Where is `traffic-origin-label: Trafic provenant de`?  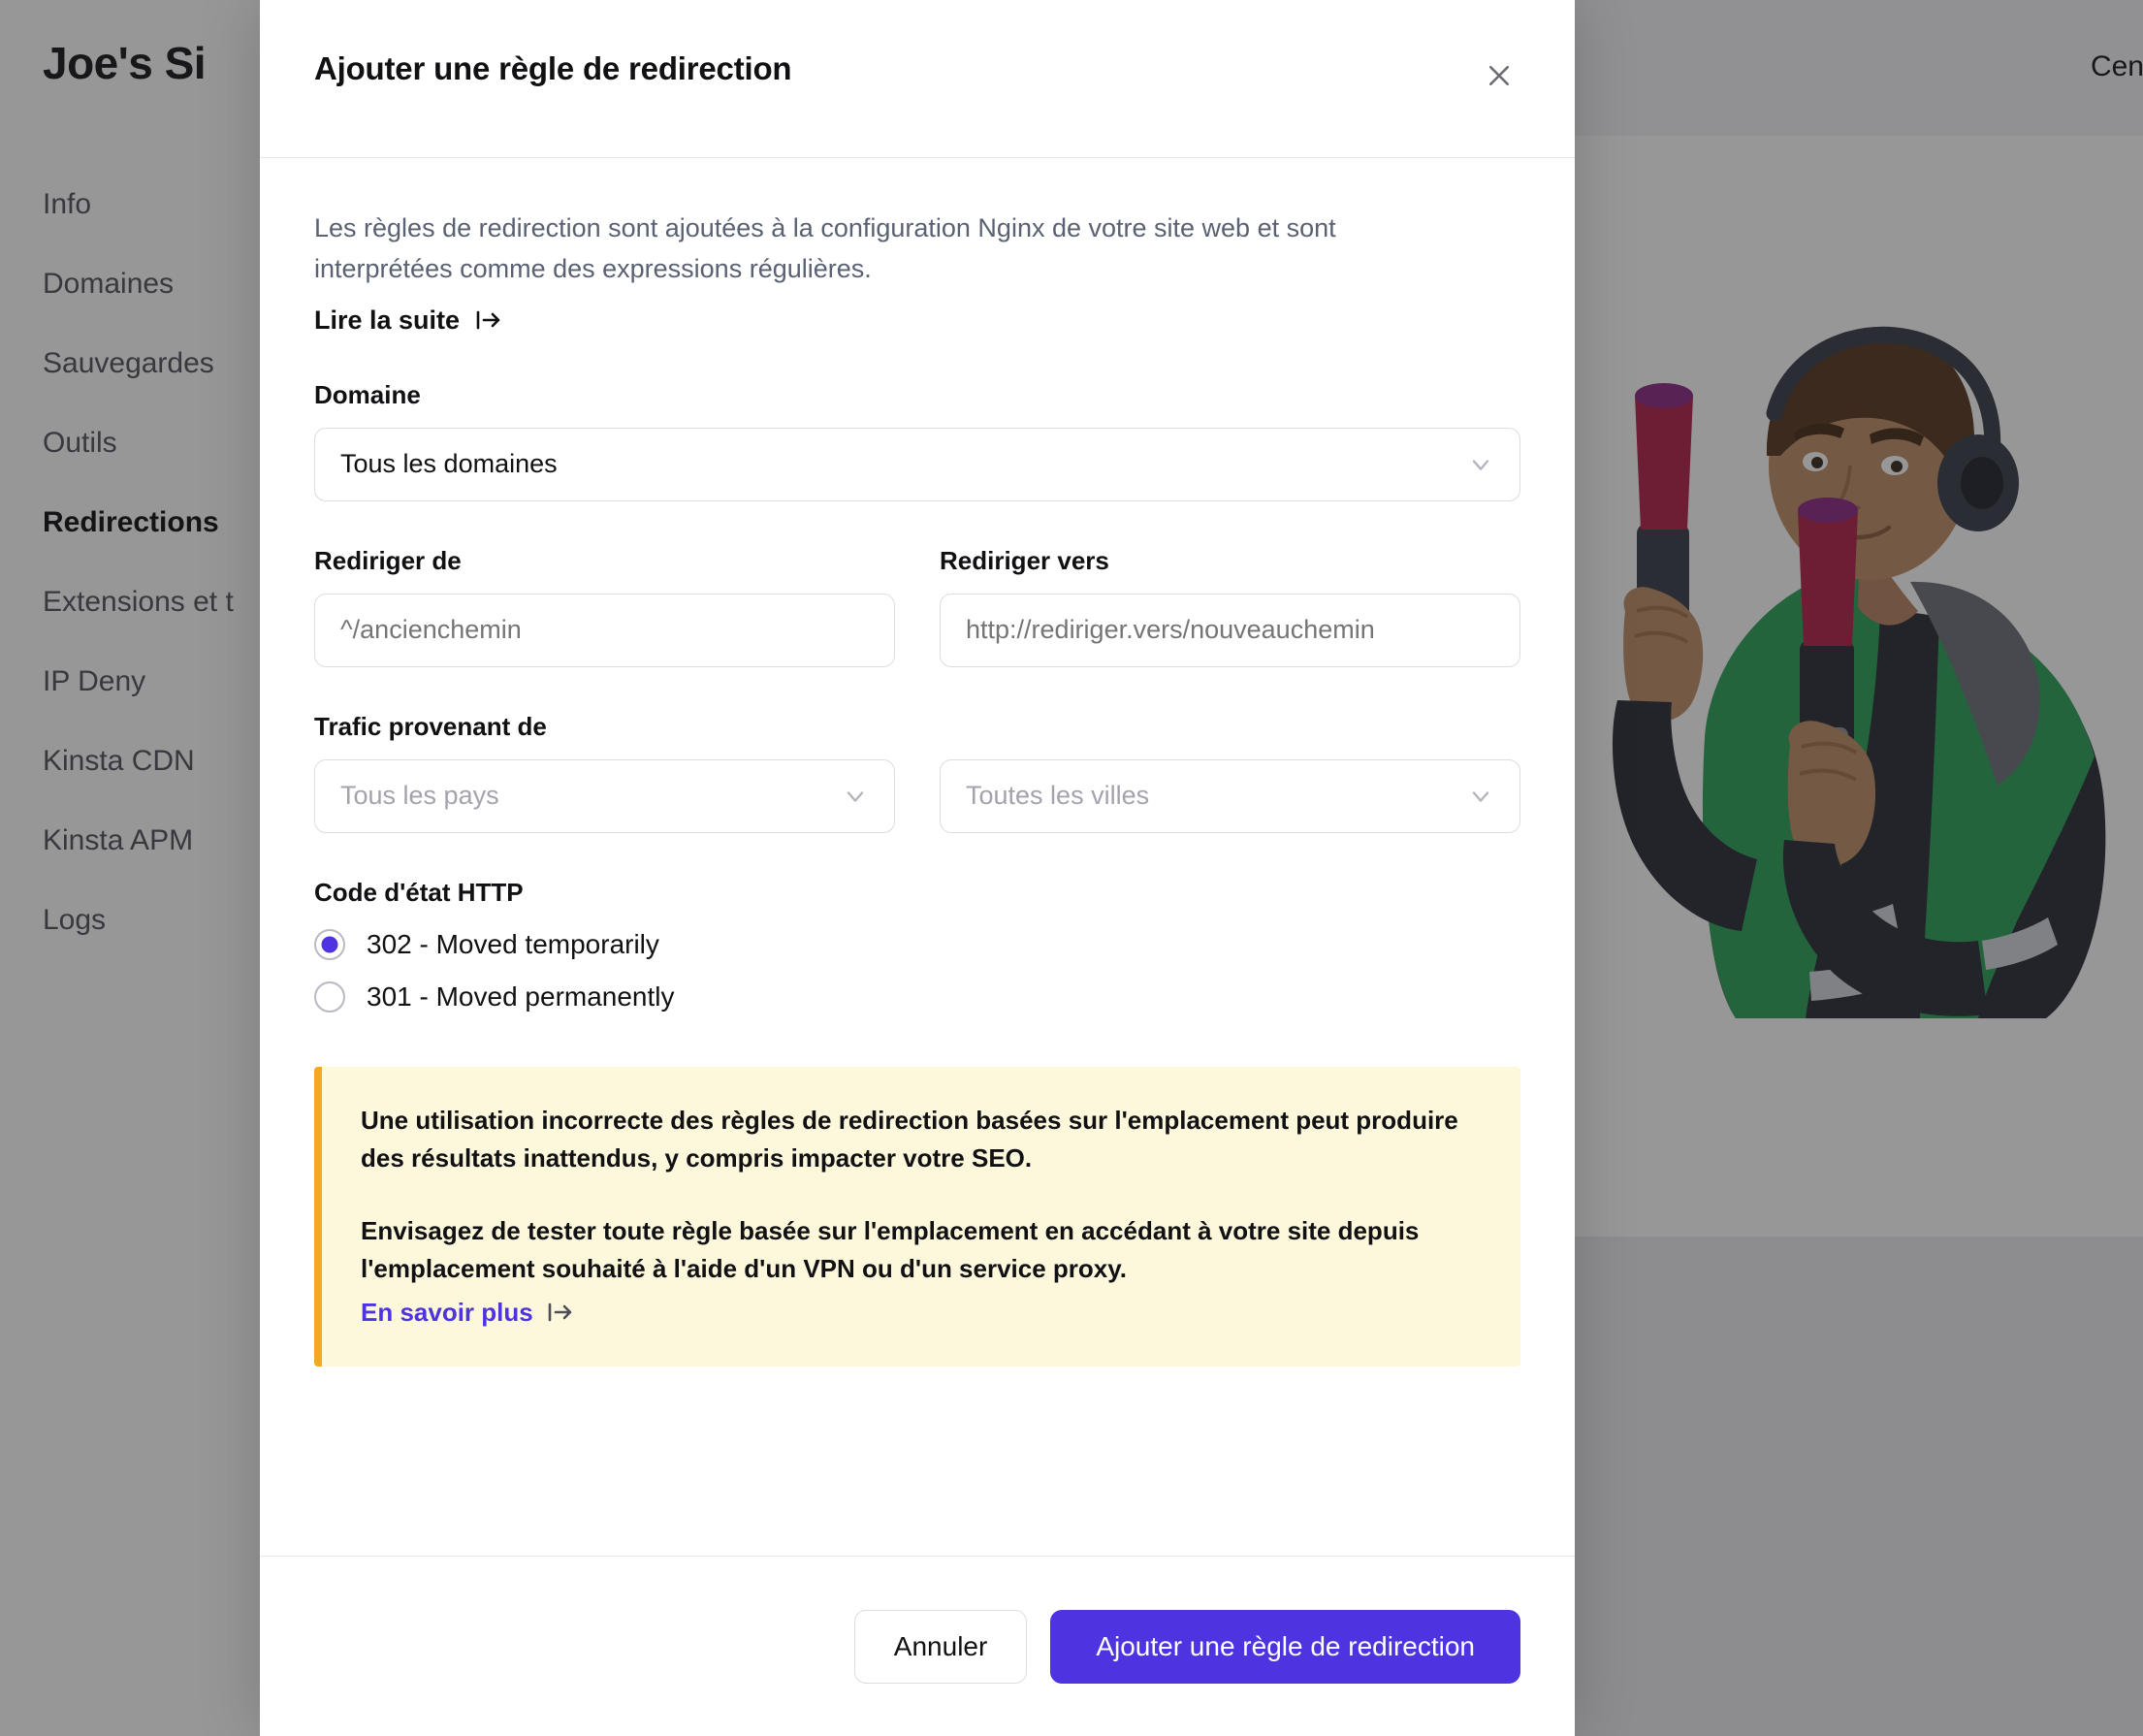
traffic-origin-label: Trafic provenant de is located at coordinates (430, 726).